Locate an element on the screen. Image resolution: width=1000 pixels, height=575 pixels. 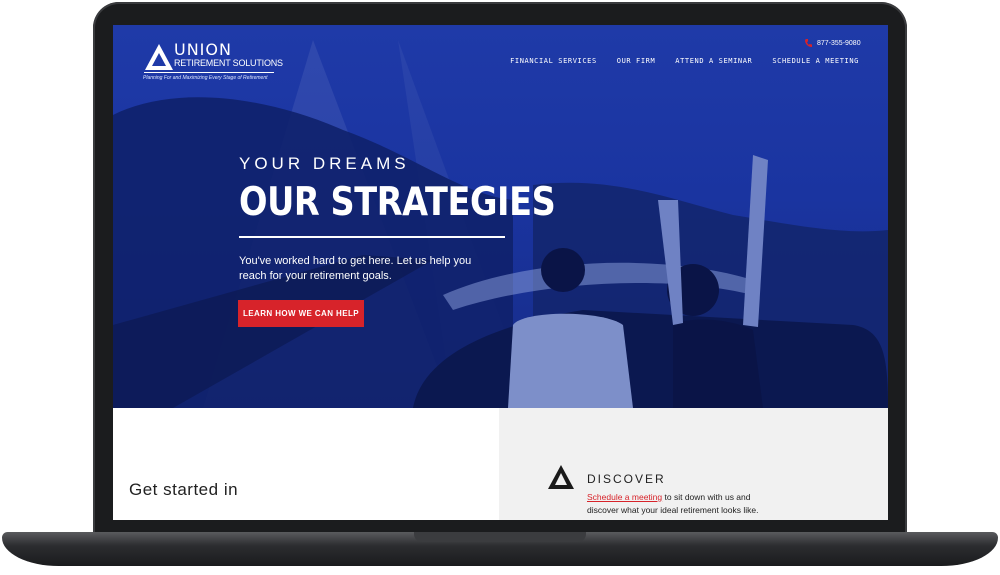
phone-icon is located at coordinates (808, 43).